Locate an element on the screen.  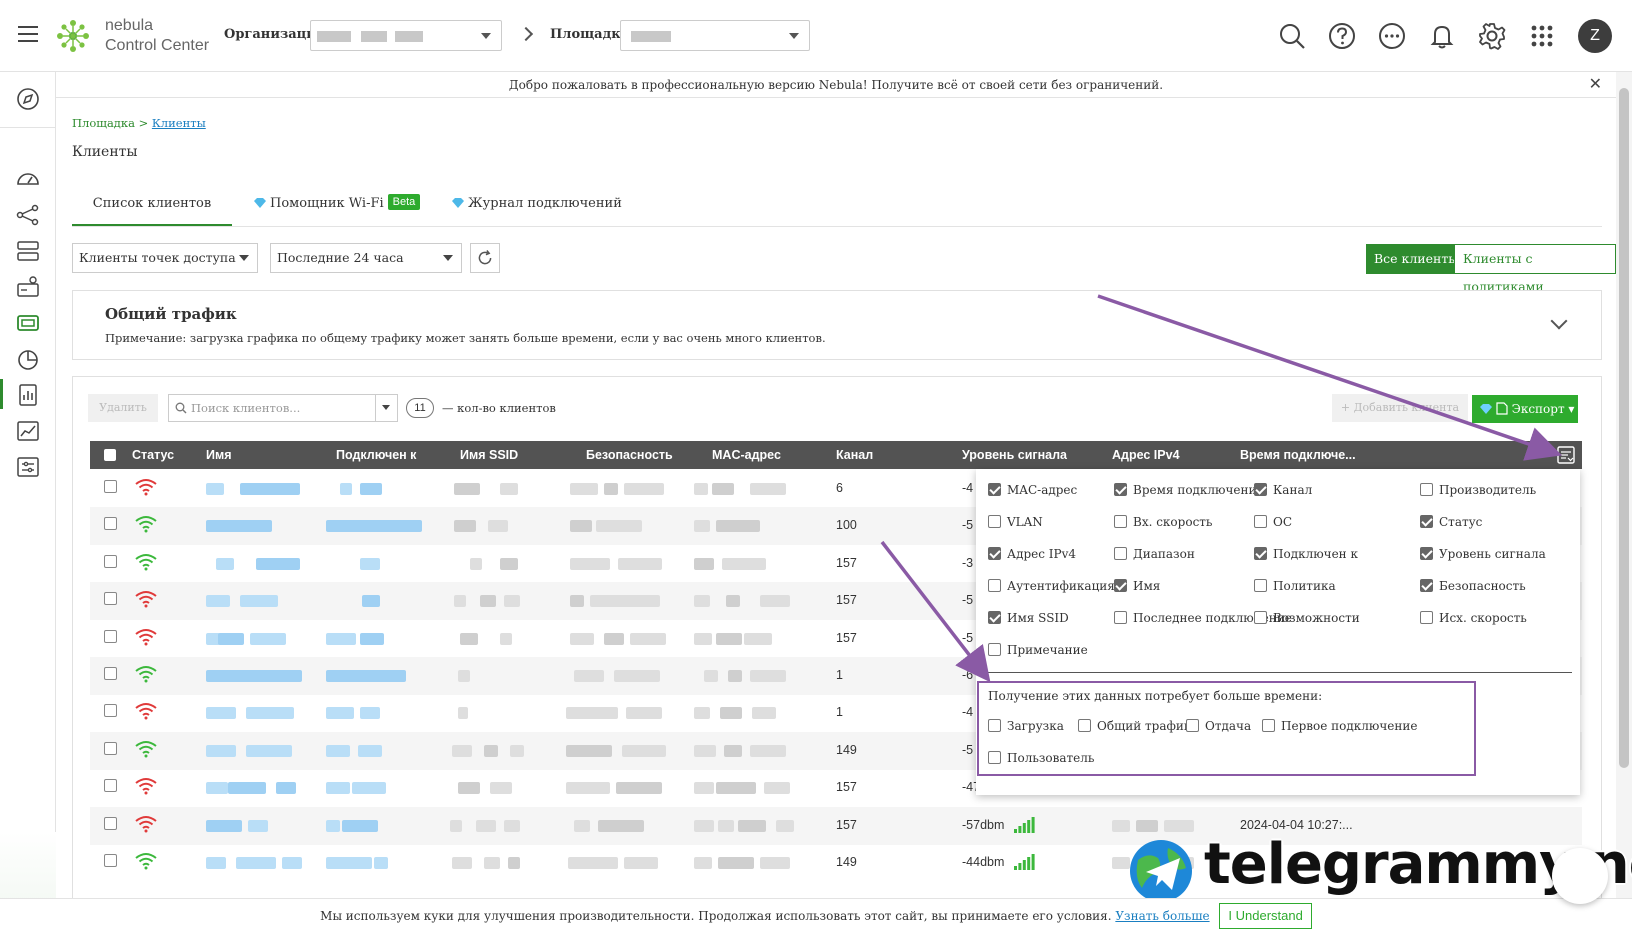
org-select is located at coordinates (406, 35).